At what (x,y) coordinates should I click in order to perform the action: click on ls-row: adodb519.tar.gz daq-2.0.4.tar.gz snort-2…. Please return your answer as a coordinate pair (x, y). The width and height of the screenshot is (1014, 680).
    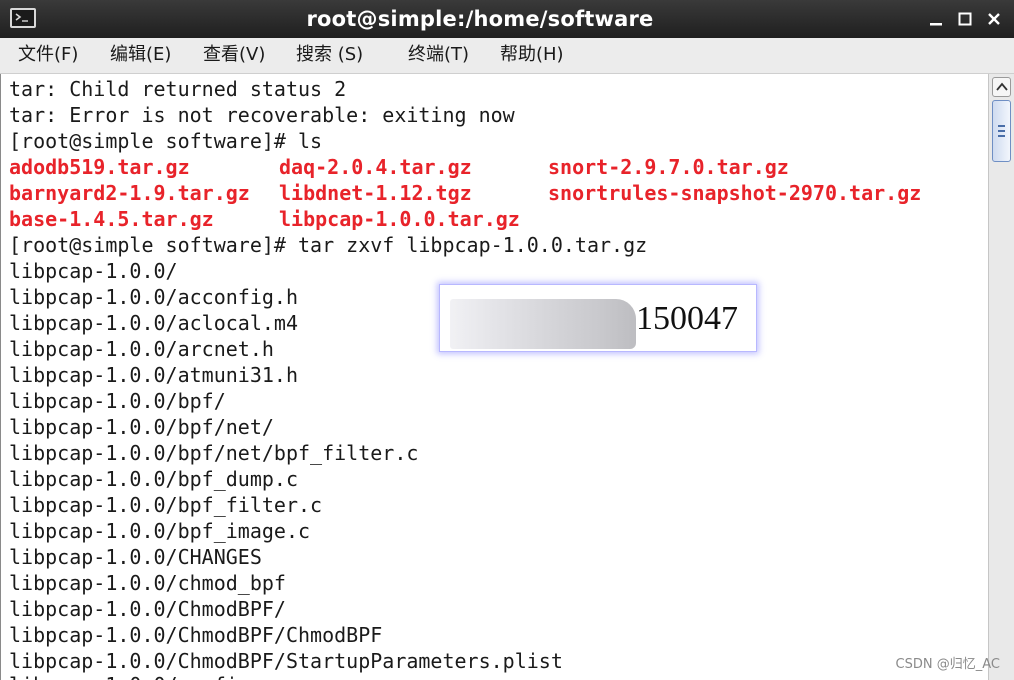
    Looking at the image, I should click on (489, 167).